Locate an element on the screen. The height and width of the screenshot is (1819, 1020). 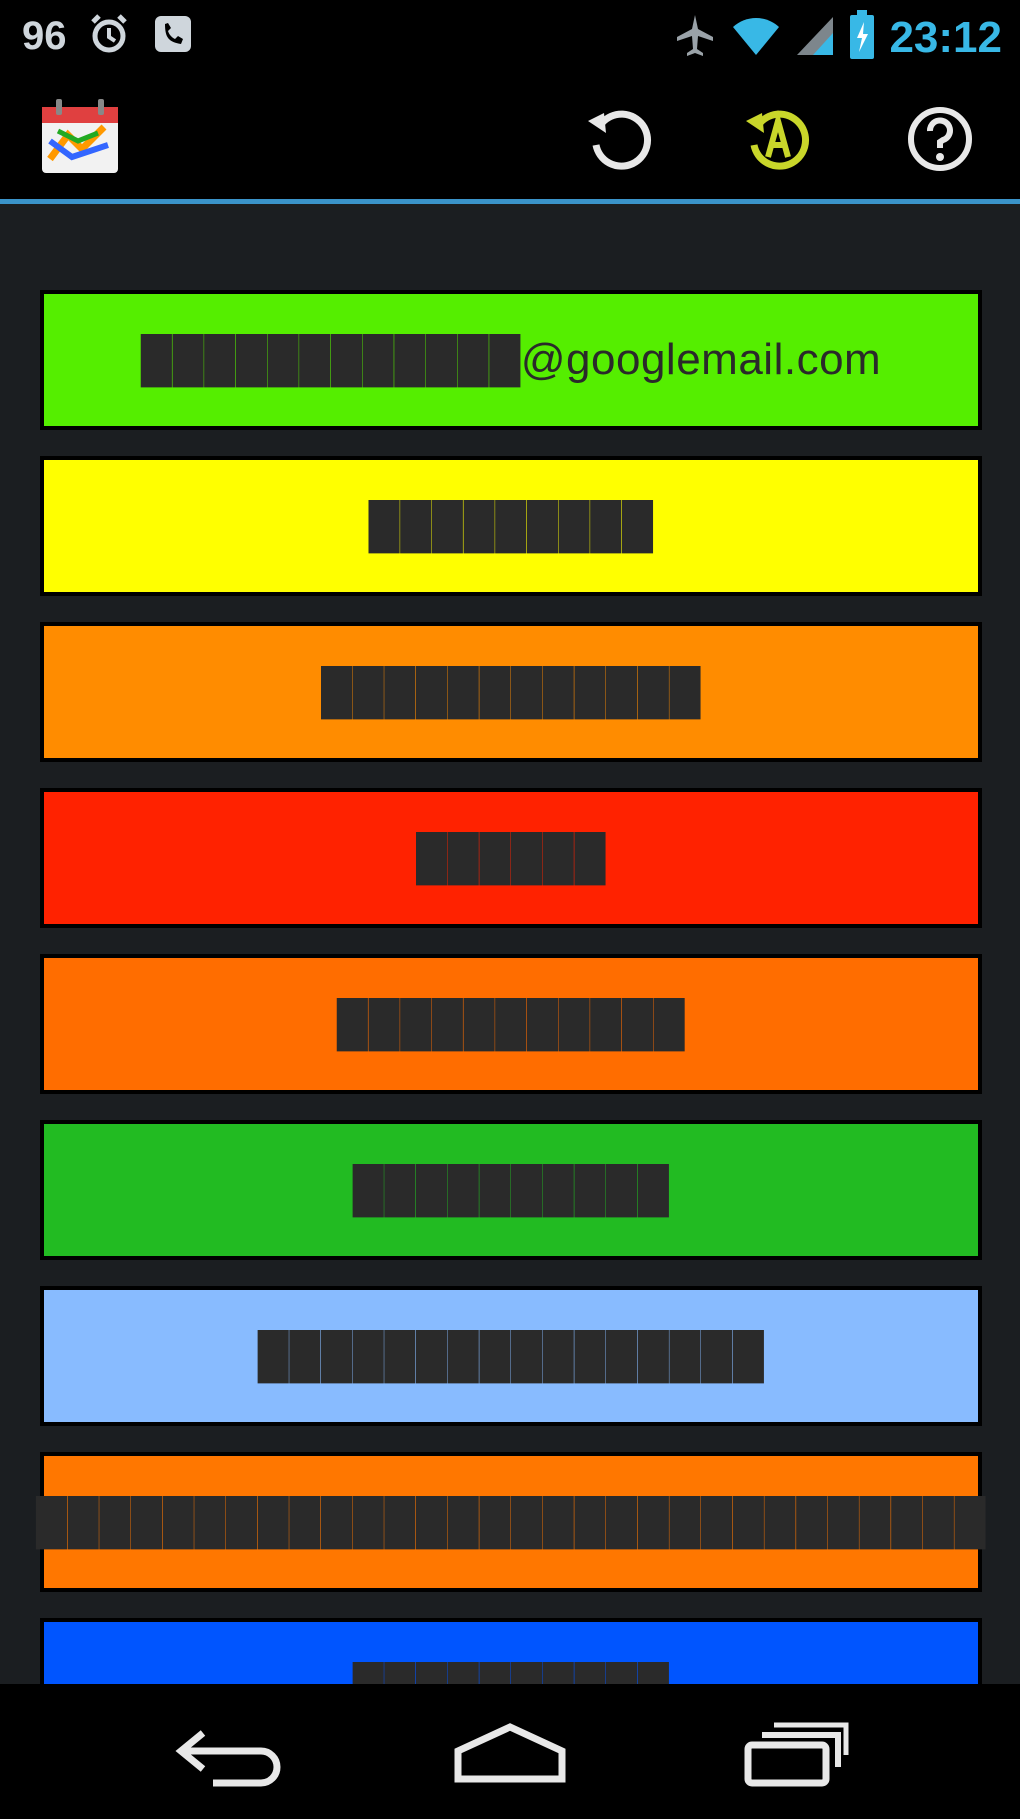
signal-icon is located at coordinates (815, 37).